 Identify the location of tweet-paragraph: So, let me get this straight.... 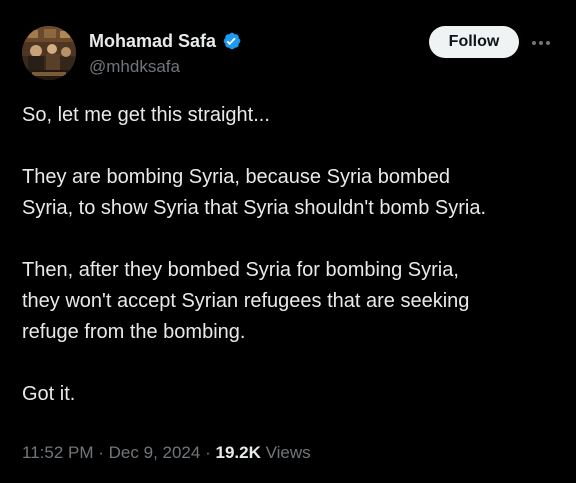
(146, 115).